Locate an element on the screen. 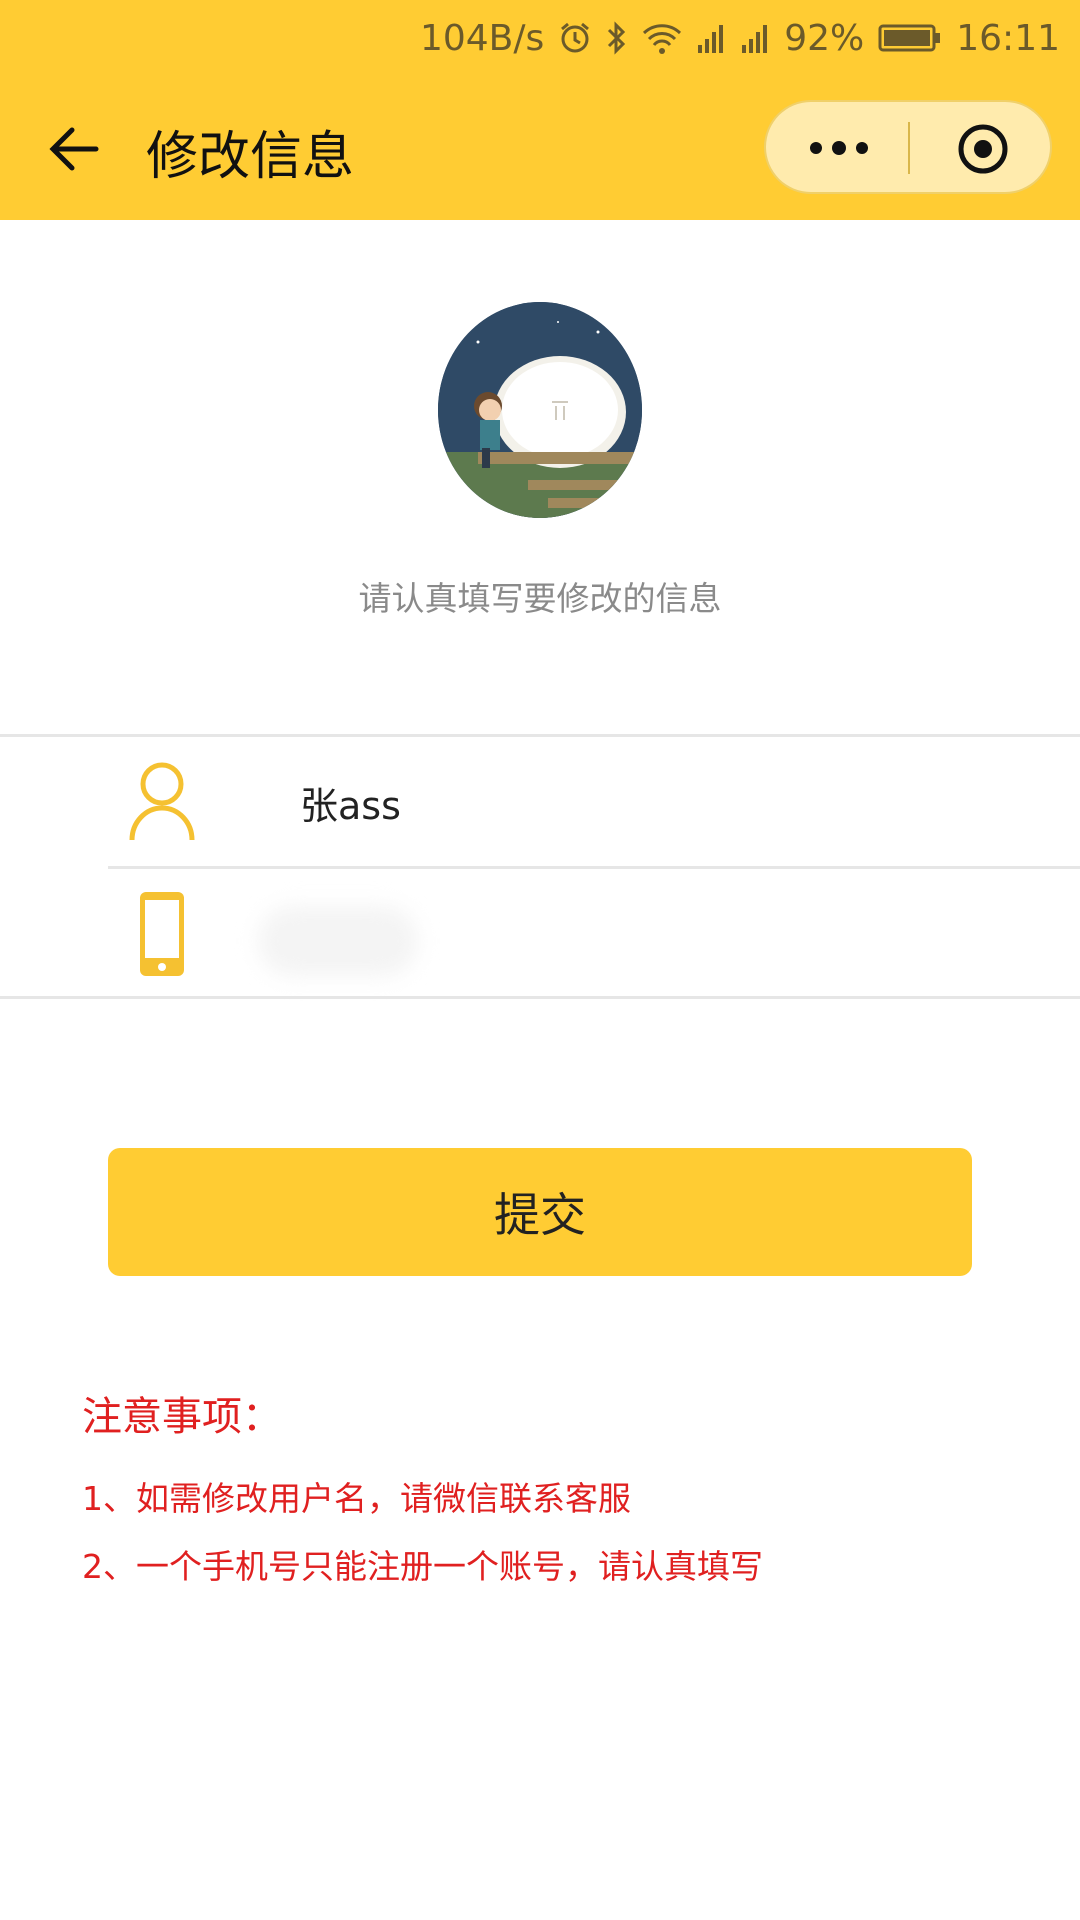 This screenshot has height=1920, width=1080. wifi-icon is located at coordinates (662, 38).